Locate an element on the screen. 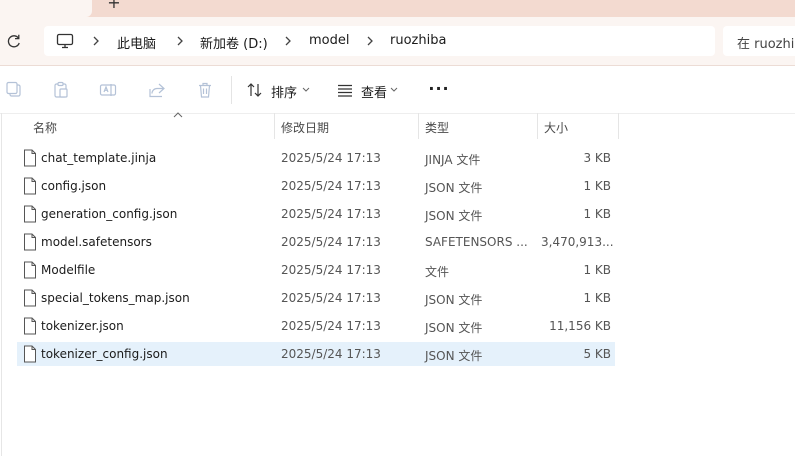 The image size is (795, 456). table-row: config.json 2025/5/24 17:13 JSON 文件 1 KB is located at coordinates (316, 186).